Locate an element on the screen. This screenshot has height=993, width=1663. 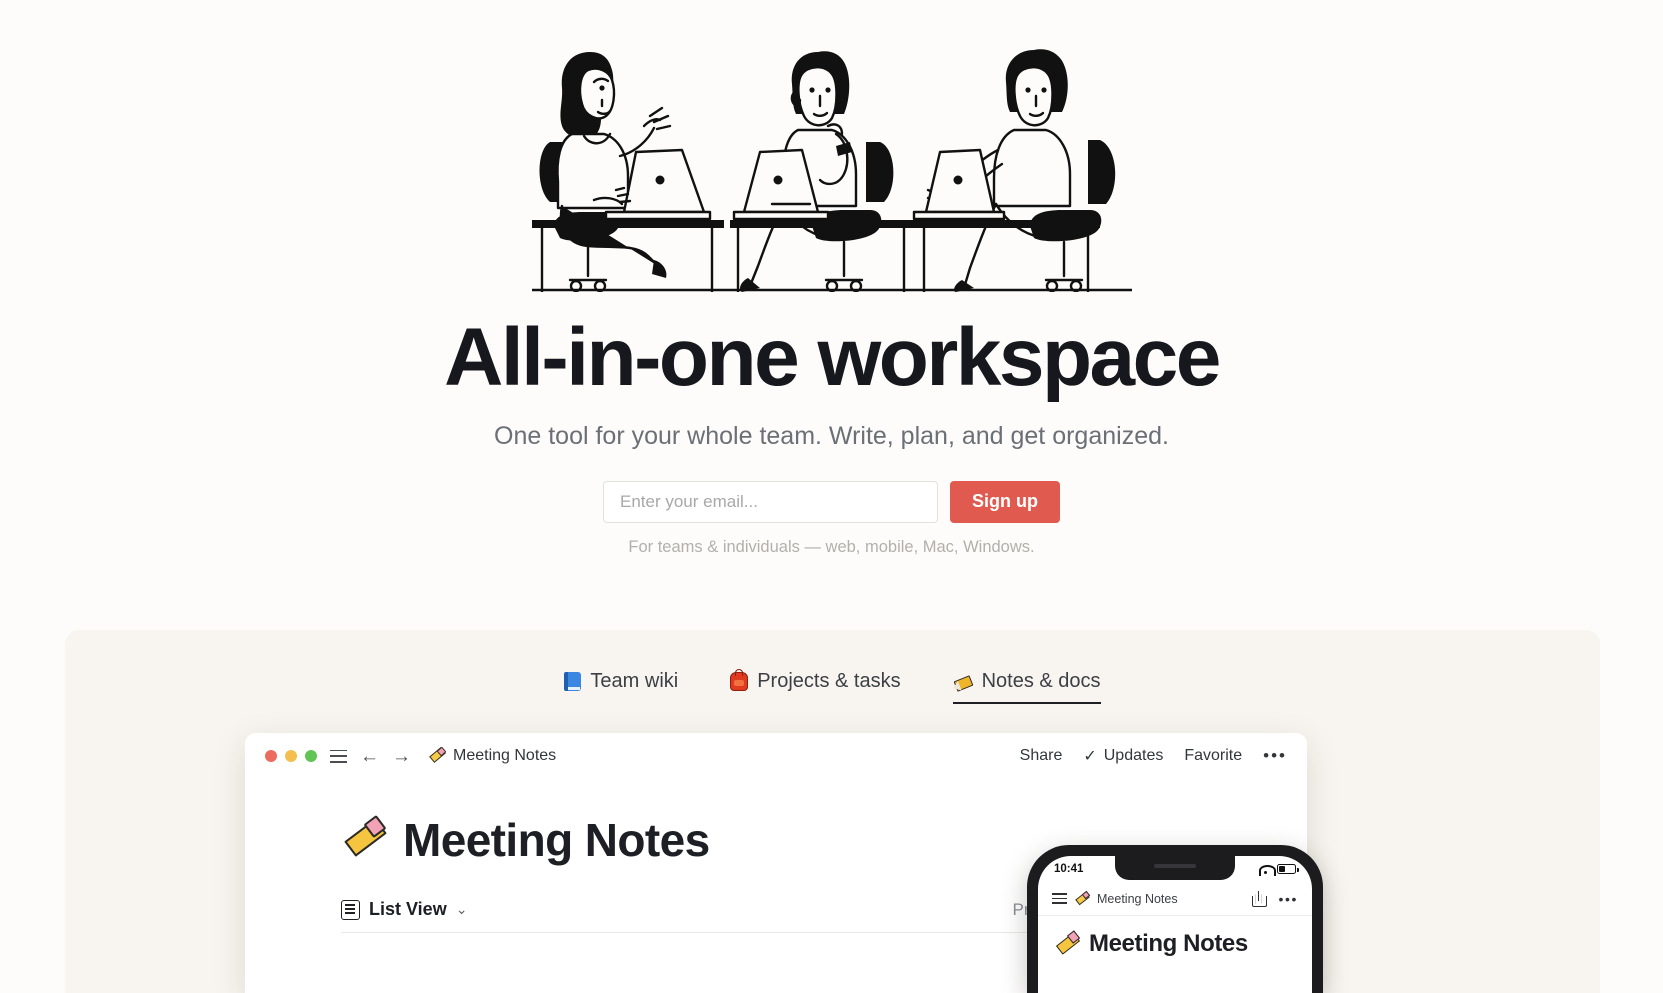
list-view-icon is located at coordinates (350, 909).